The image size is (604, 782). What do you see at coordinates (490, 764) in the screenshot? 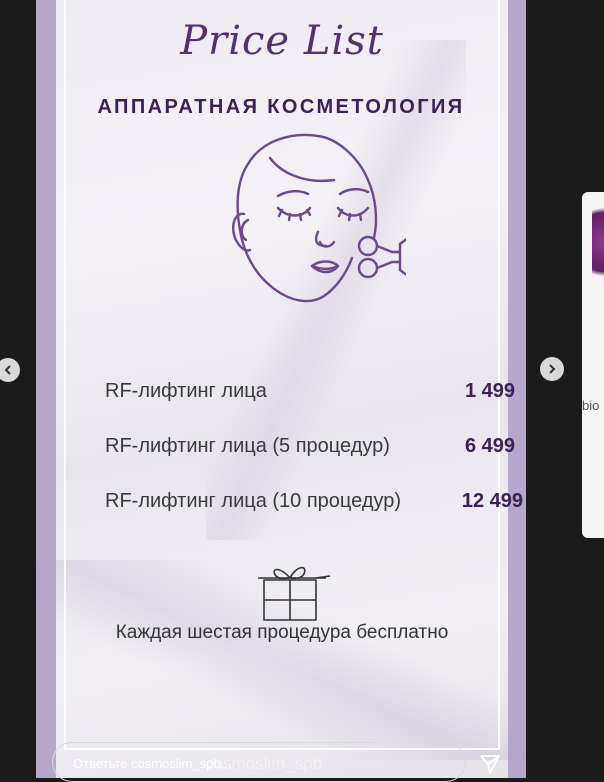
I see `send-icon` at bounding box center [490, 764].